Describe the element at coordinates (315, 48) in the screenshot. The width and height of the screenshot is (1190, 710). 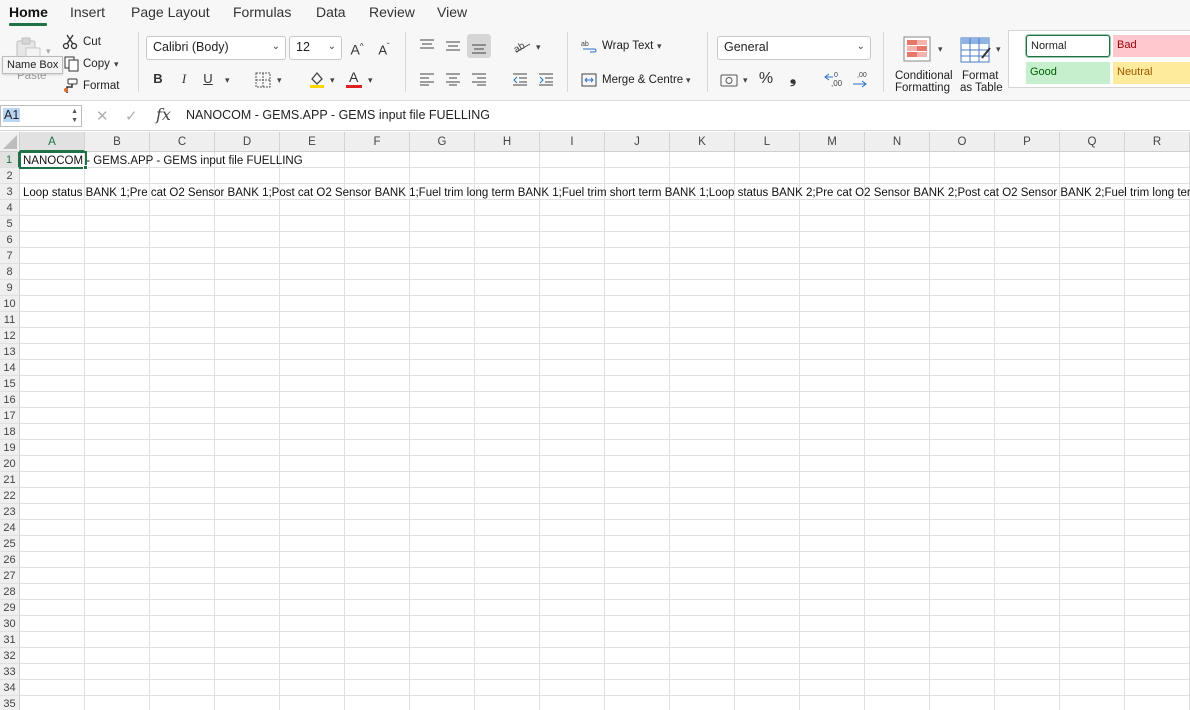
I see `font-size-select: 12 ⌄` at that location.